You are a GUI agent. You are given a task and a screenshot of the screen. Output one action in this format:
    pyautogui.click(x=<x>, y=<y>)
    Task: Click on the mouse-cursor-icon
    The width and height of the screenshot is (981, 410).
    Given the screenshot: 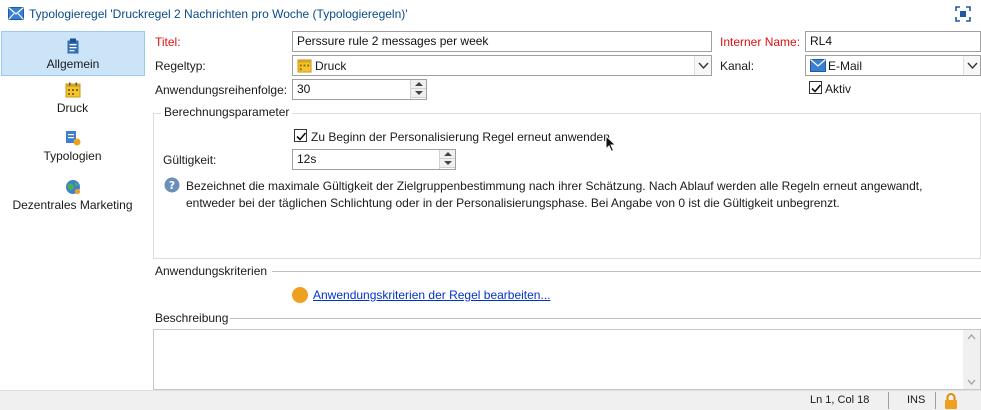 What is the action you would take?
    pyautogui.click(x=611, y=144)
    